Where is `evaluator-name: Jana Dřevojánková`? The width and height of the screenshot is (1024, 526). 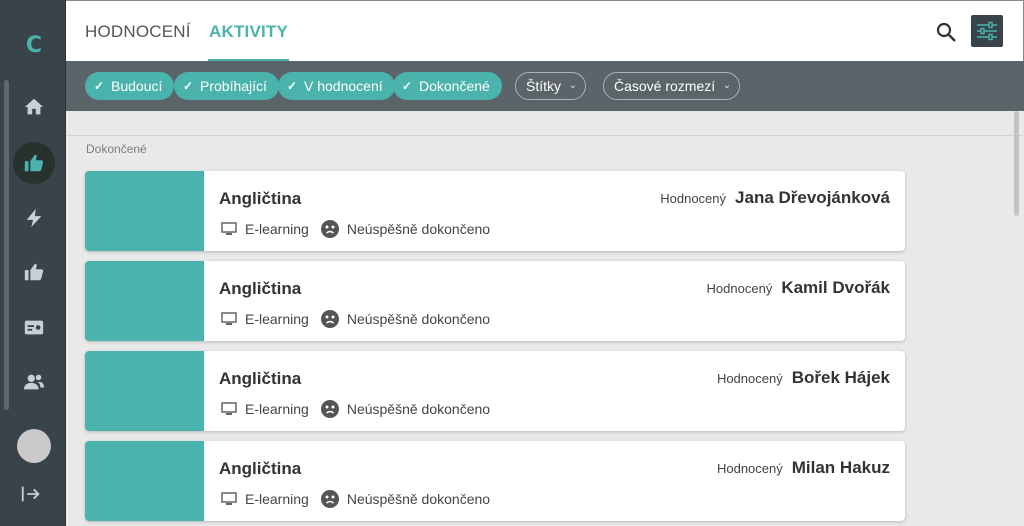
evaluator-name: Jana Dřevojánková is located at coordinates (812, 197).